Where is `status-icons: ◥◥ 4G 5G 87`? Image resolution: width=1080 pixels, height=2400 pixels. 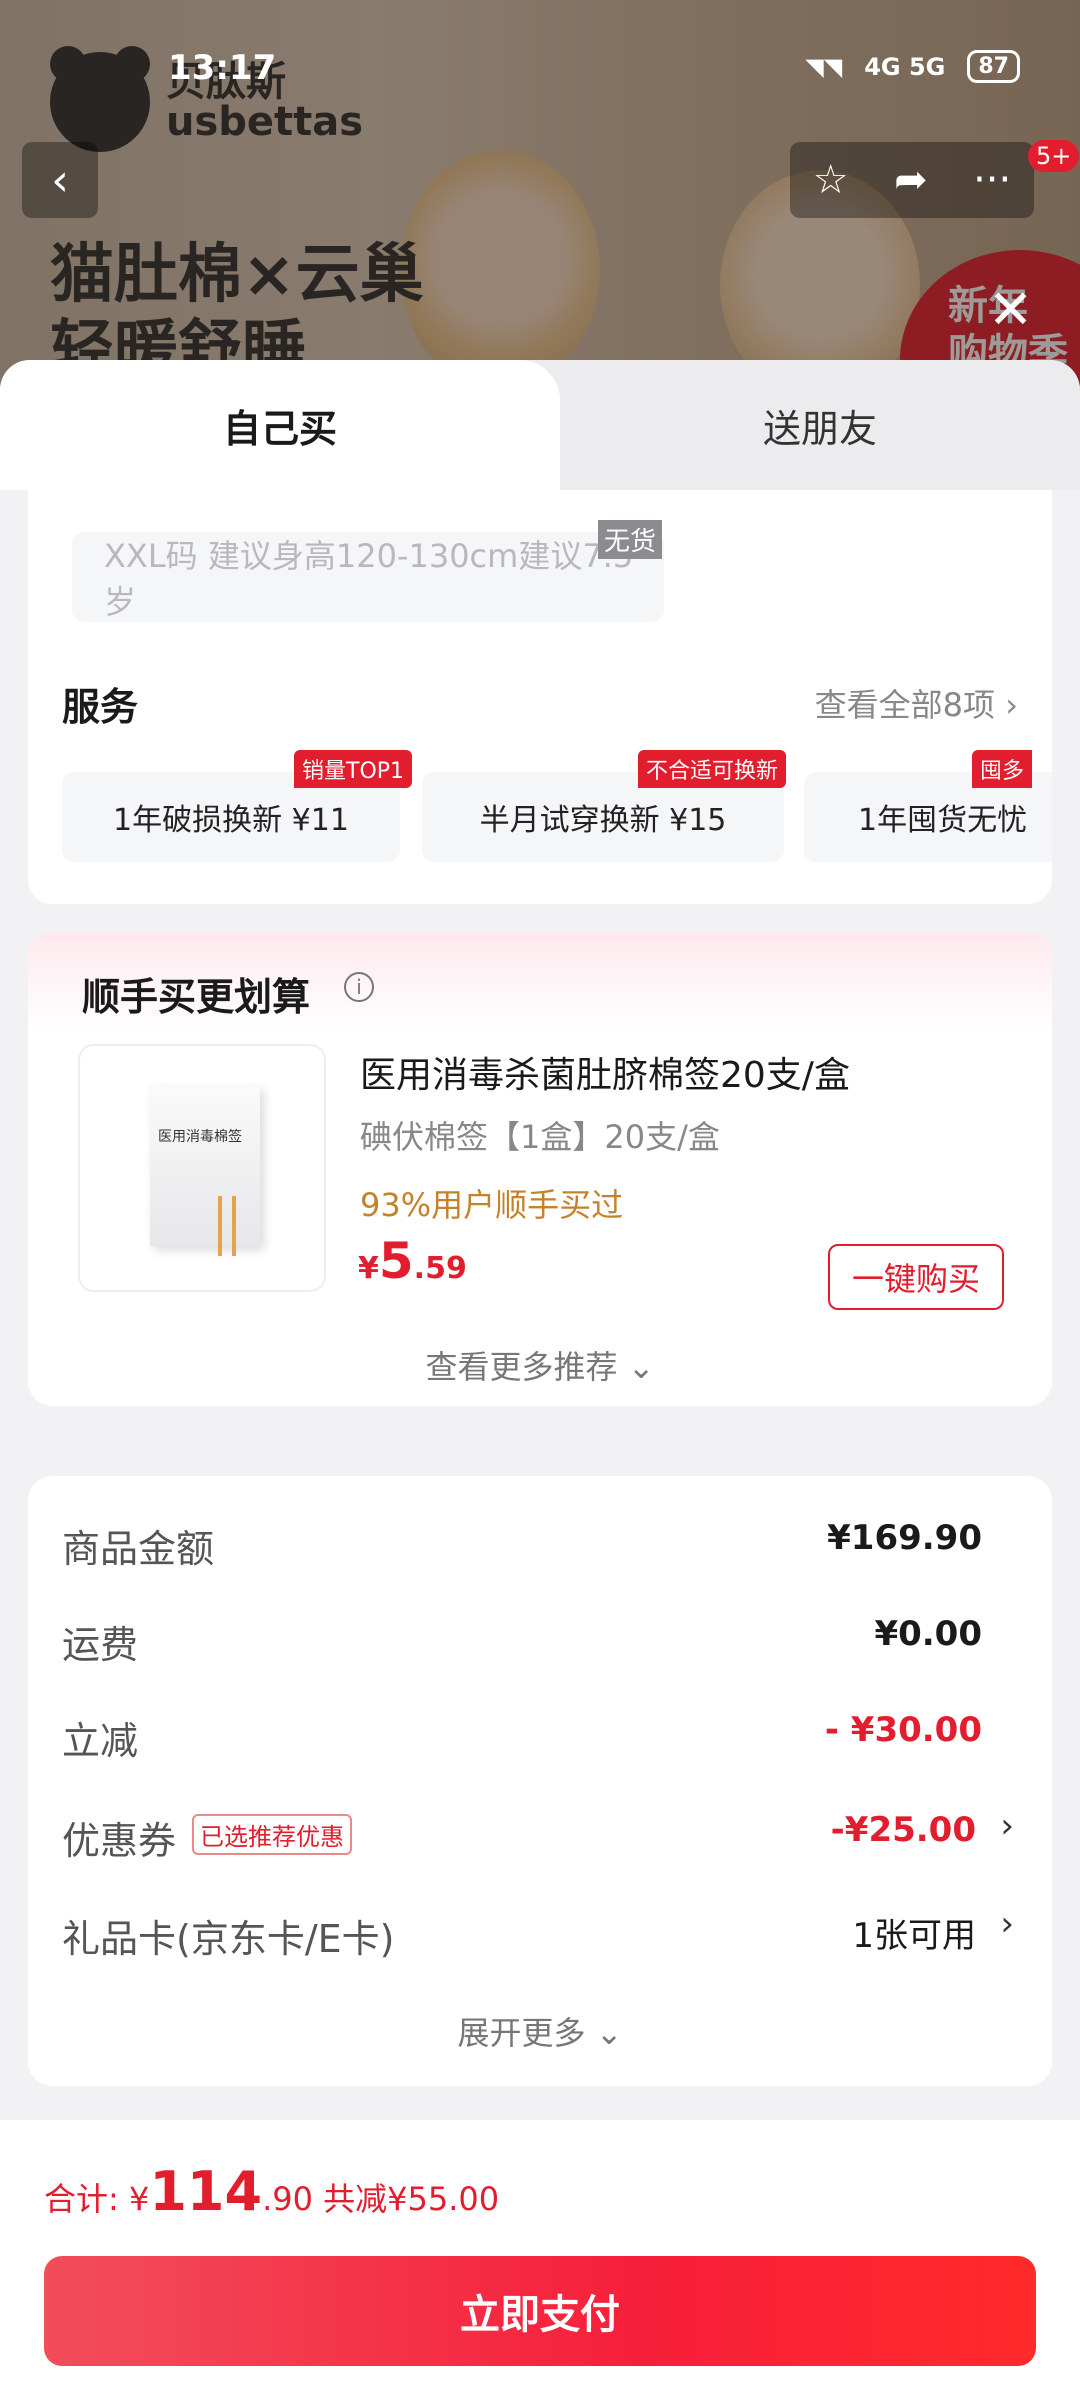
status-icons: ◥◥ 4G 5G 87 is located at coordinates (912, 66).